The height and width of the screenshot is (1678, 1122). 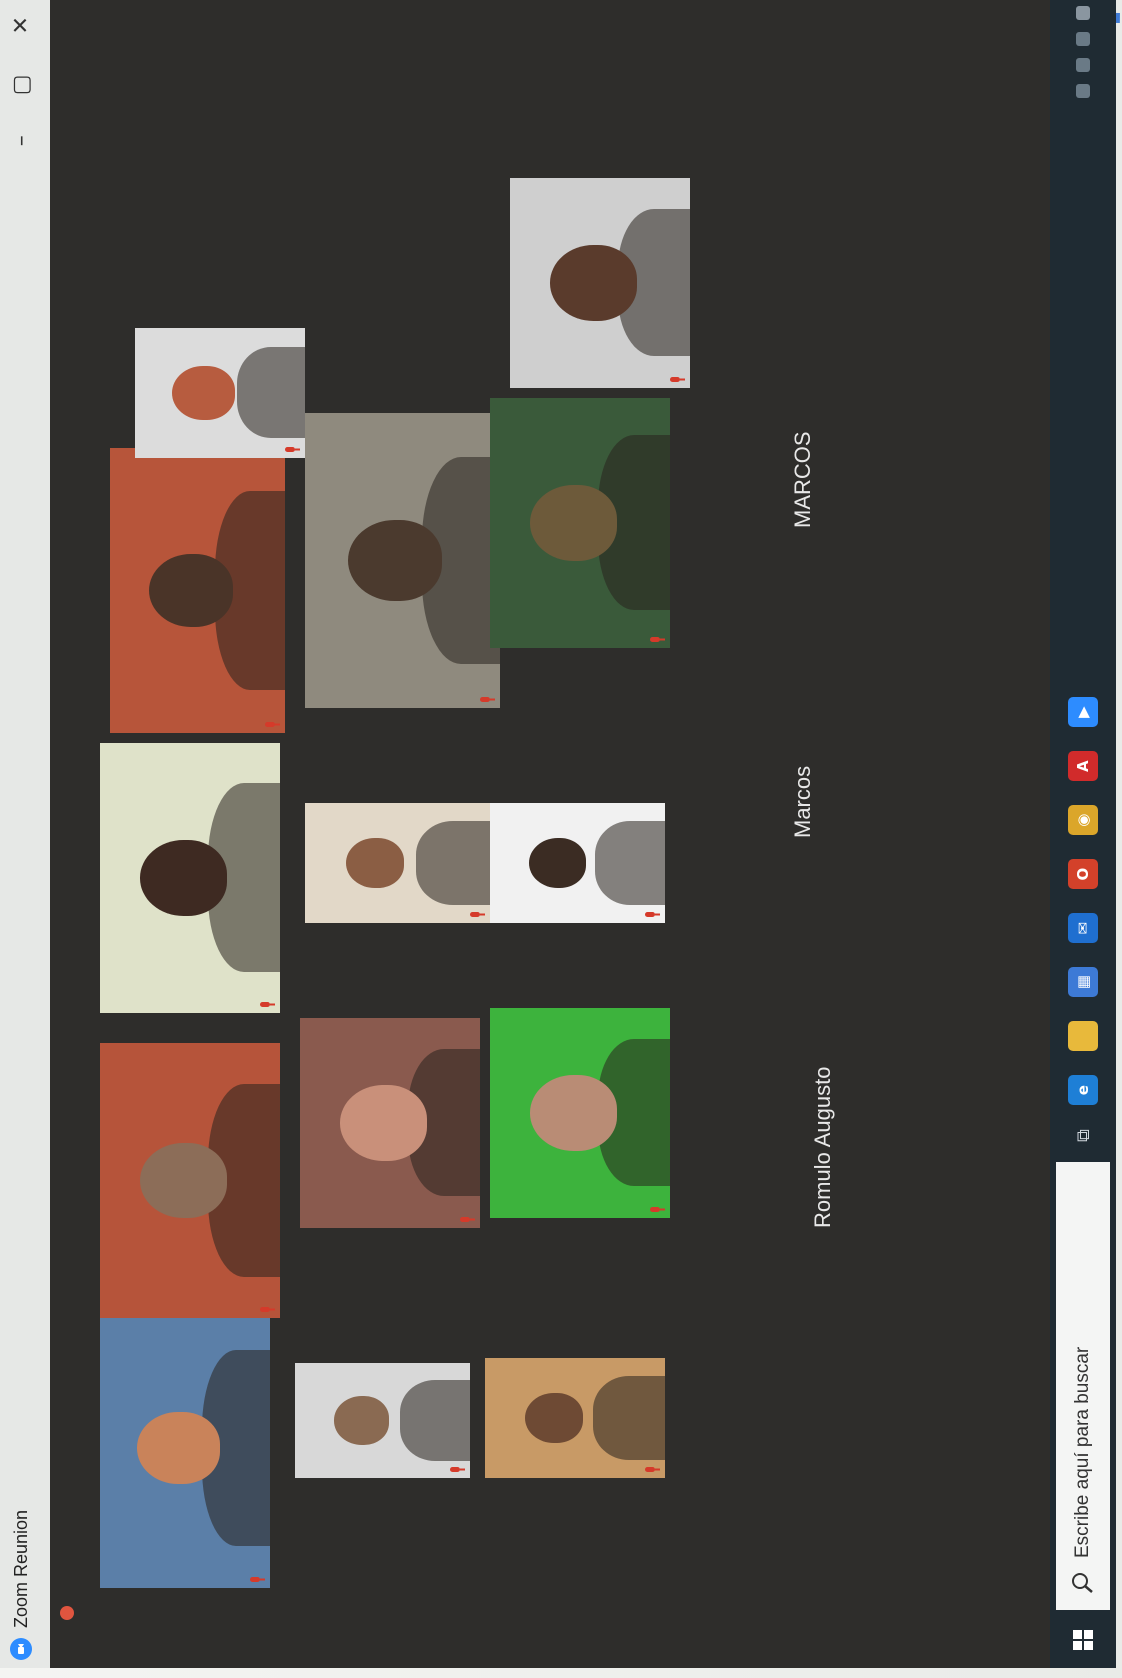 What do you see at coordinates (1083, 712) in the screenshot?
I see `zoom-icon: ▶` at bounding box center [1083, 712].